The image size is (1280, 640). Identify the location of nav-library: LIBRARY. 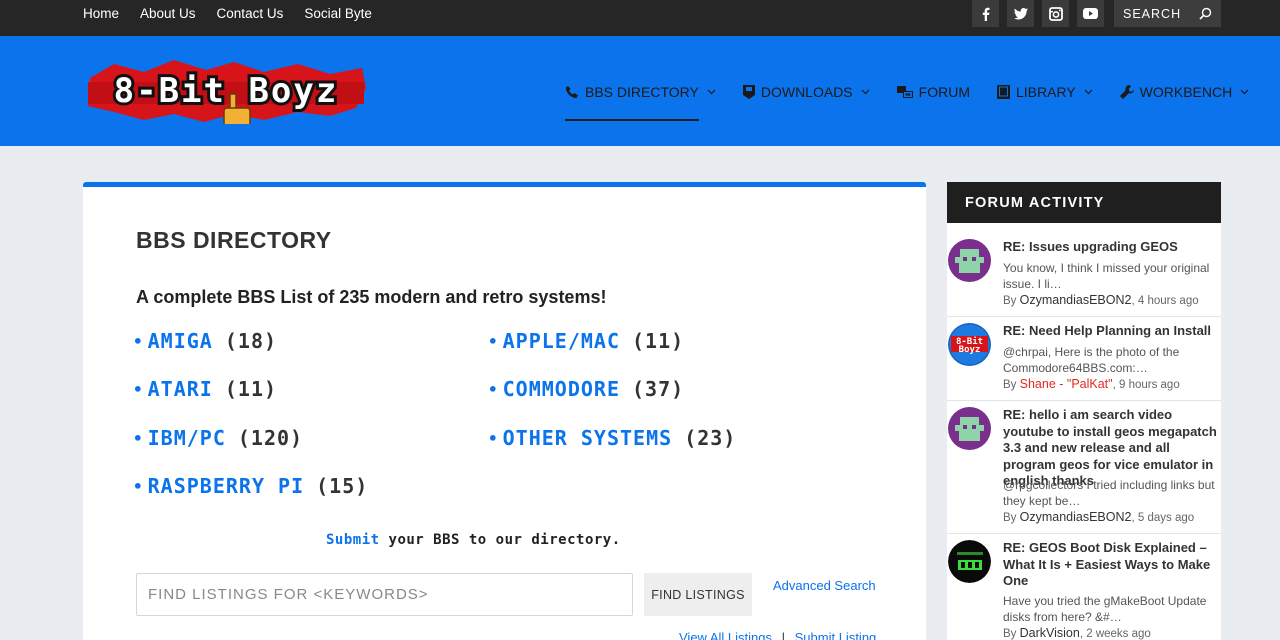
(1044, 92).